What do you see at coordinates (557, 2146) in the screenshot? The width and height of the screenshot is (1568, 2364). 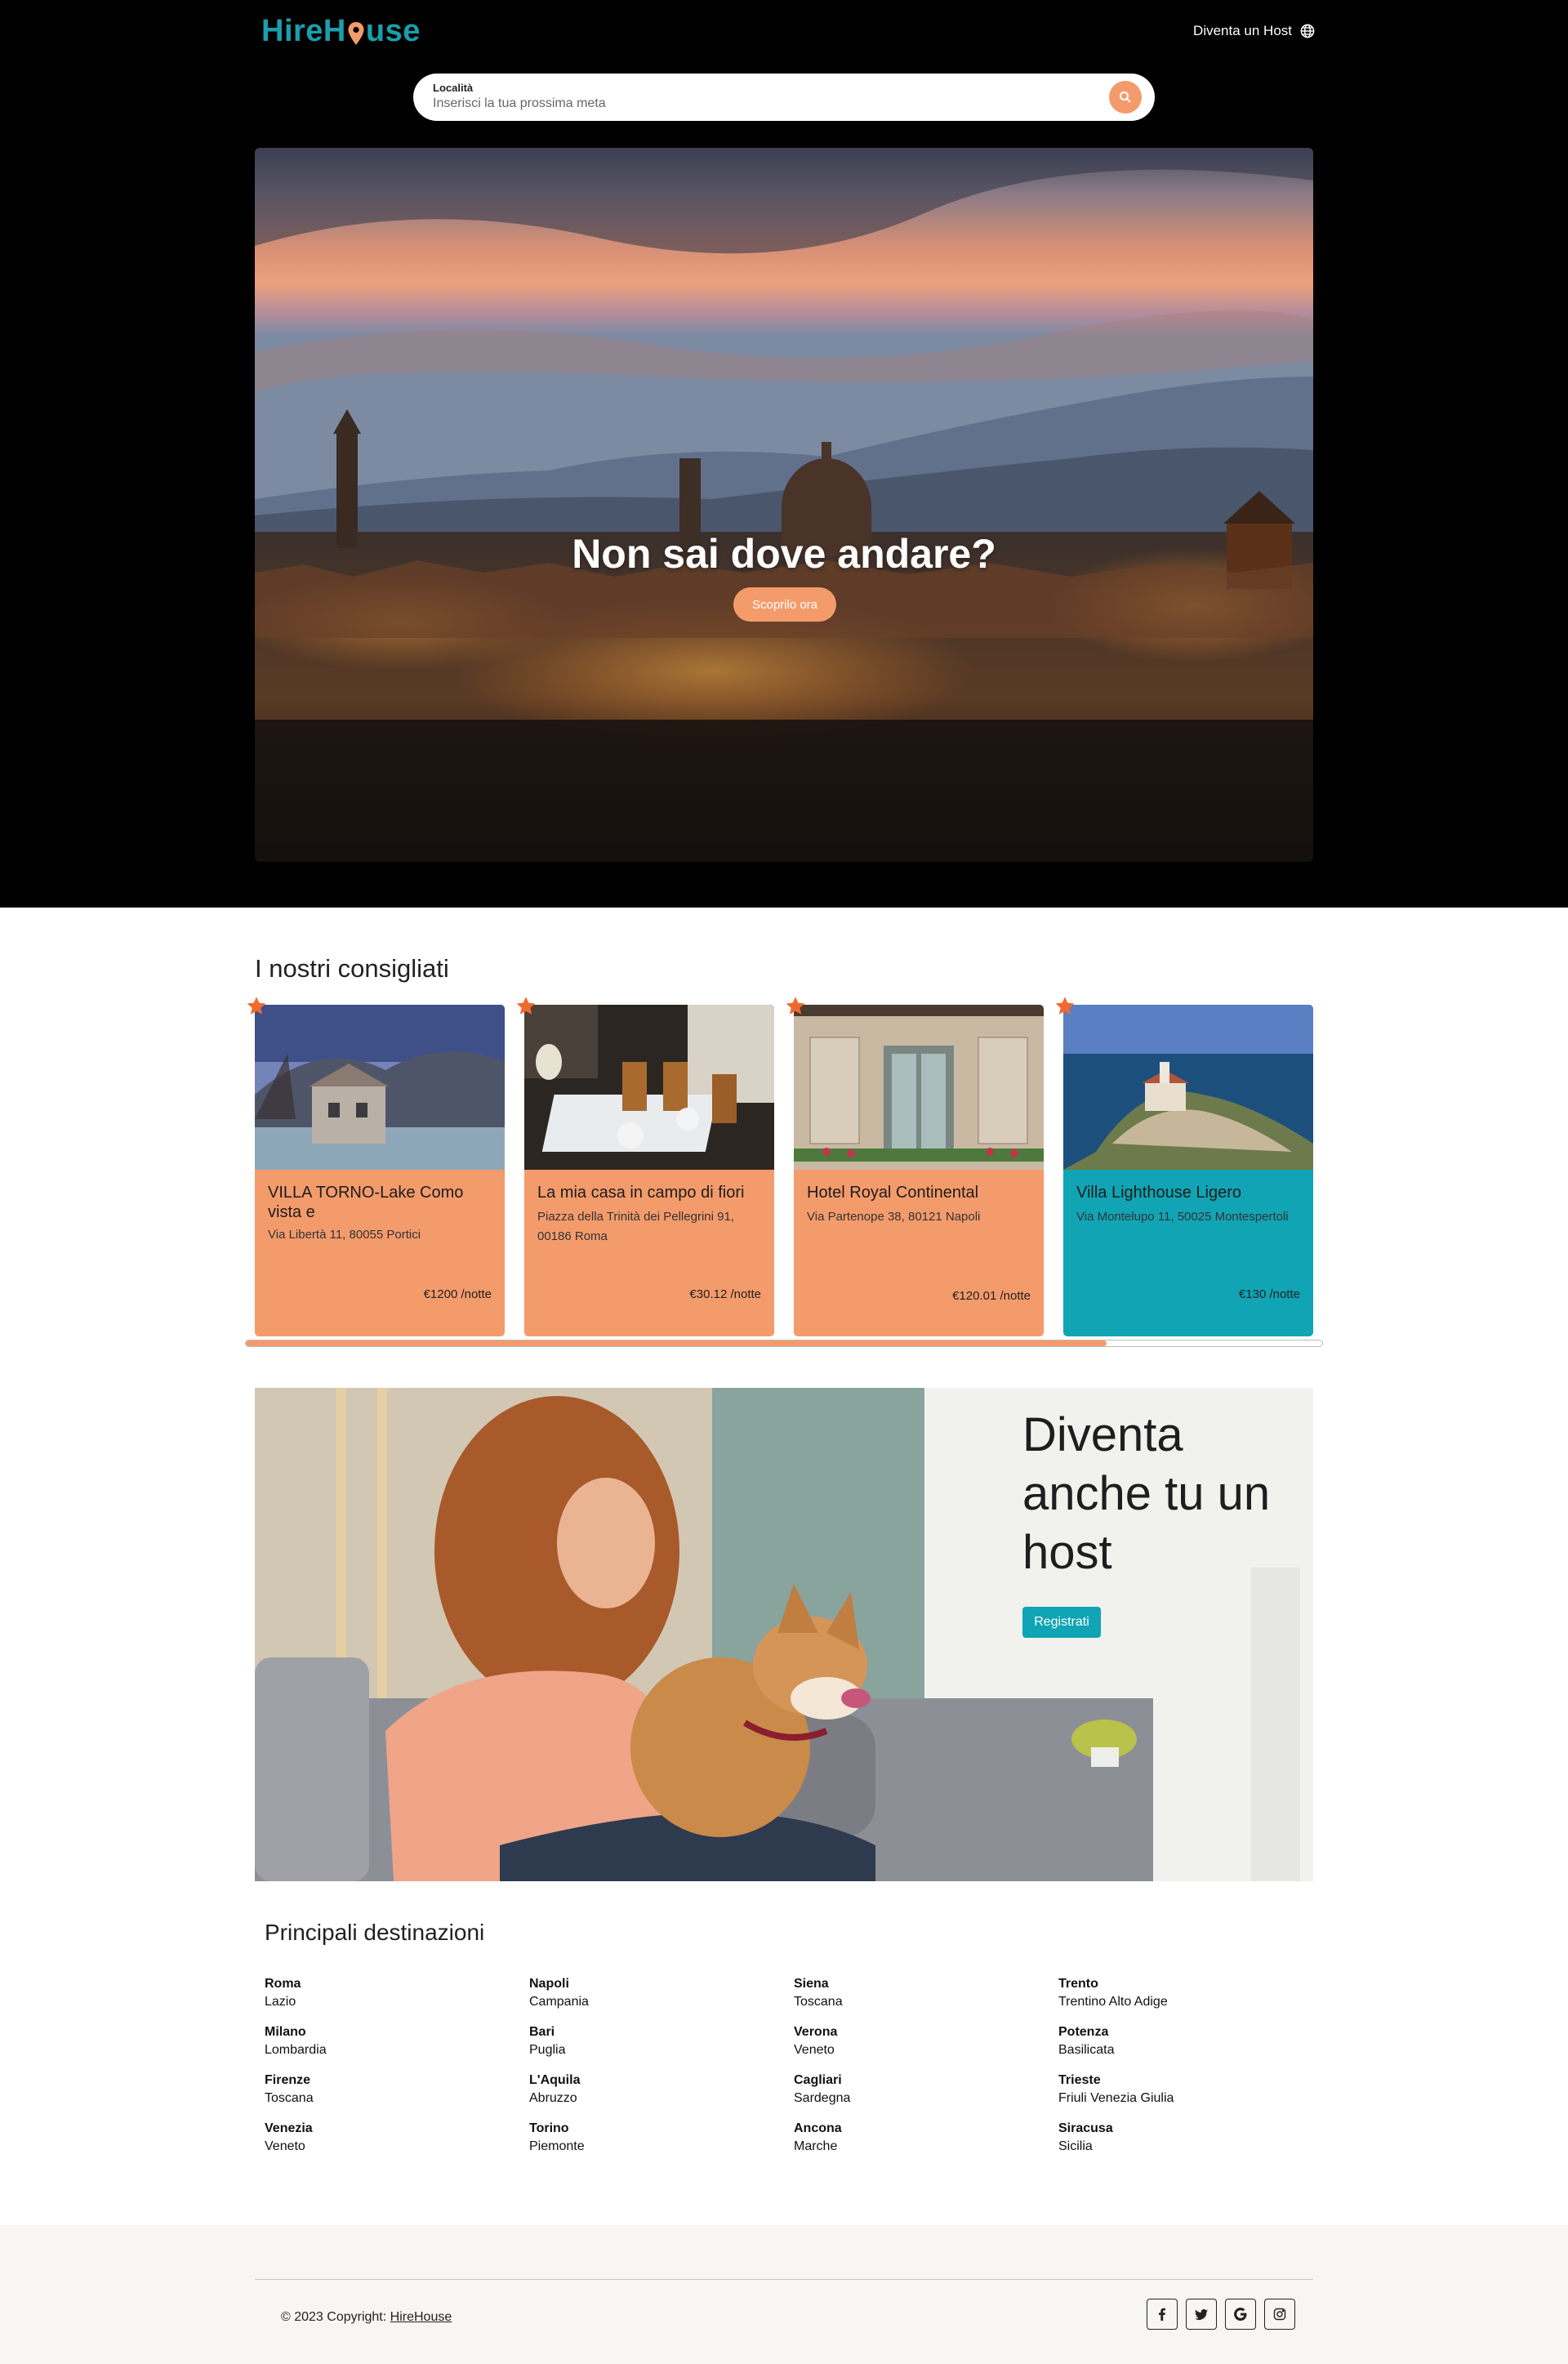 I see `destination-region: Piemonte` at bounding box center [557, 2146].